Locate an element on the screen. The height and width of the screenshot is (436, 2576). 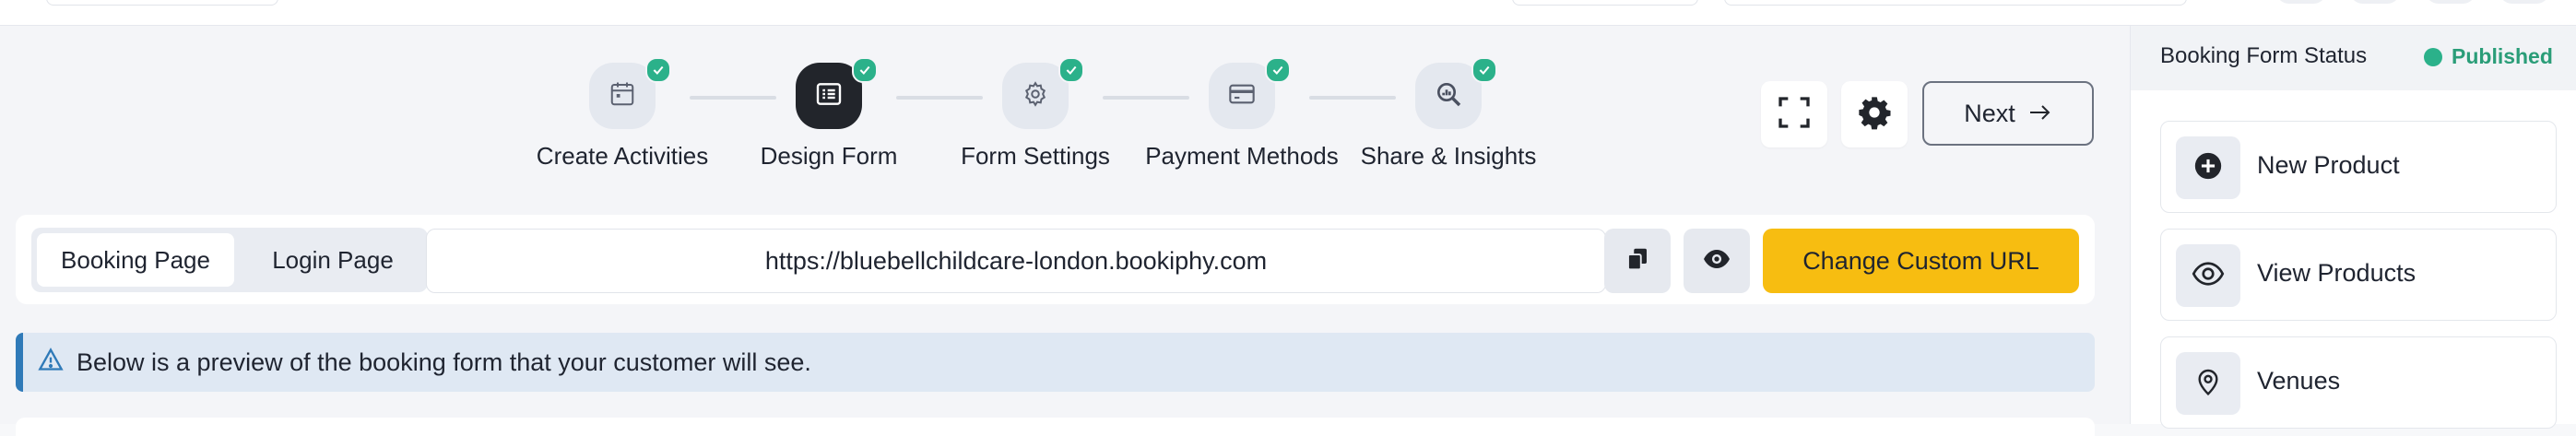
page-type-toggle: Booking Page Login Page is located at coordinates (229, 260).